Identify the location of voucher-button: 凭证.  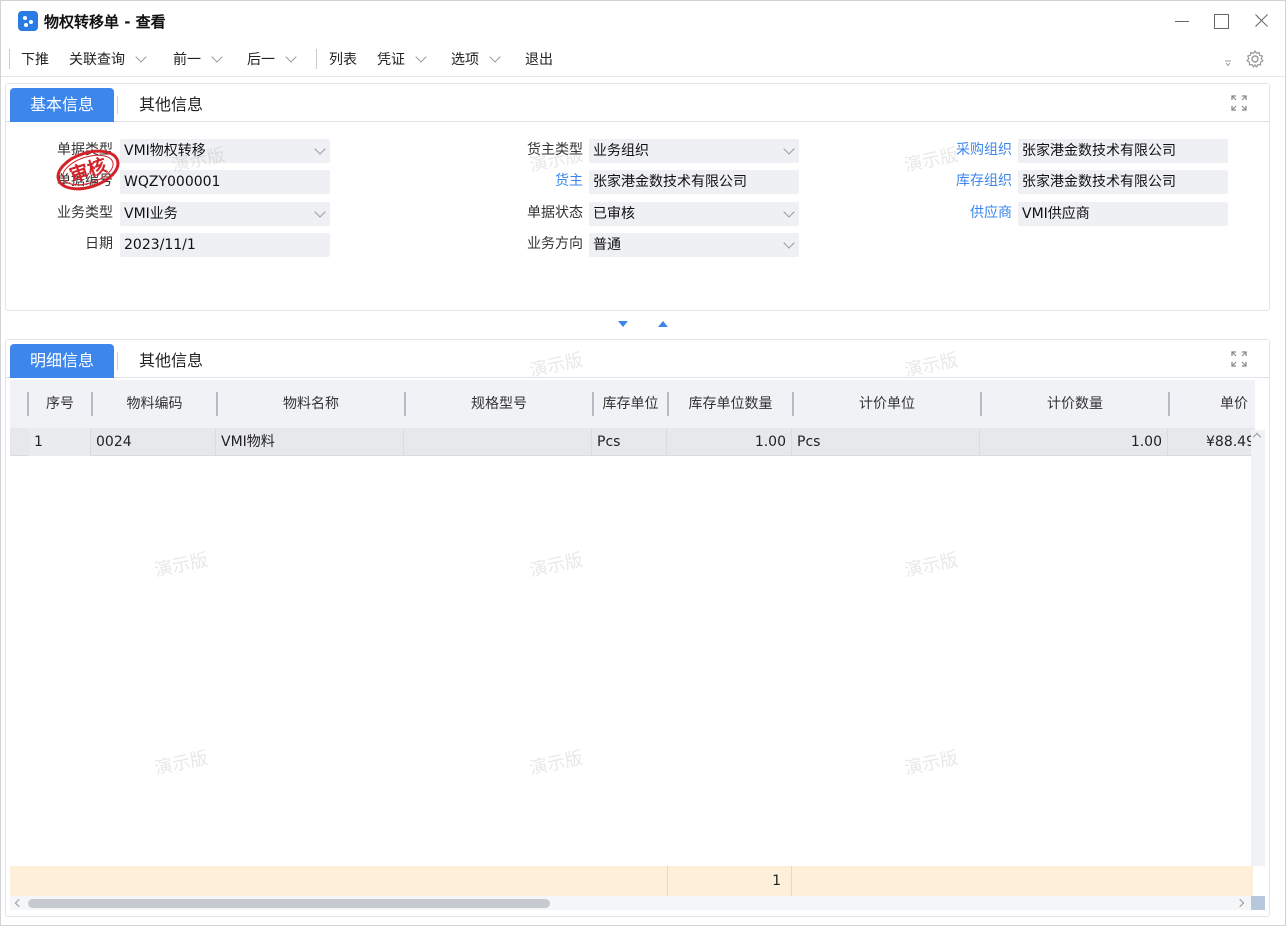
(402, 59).